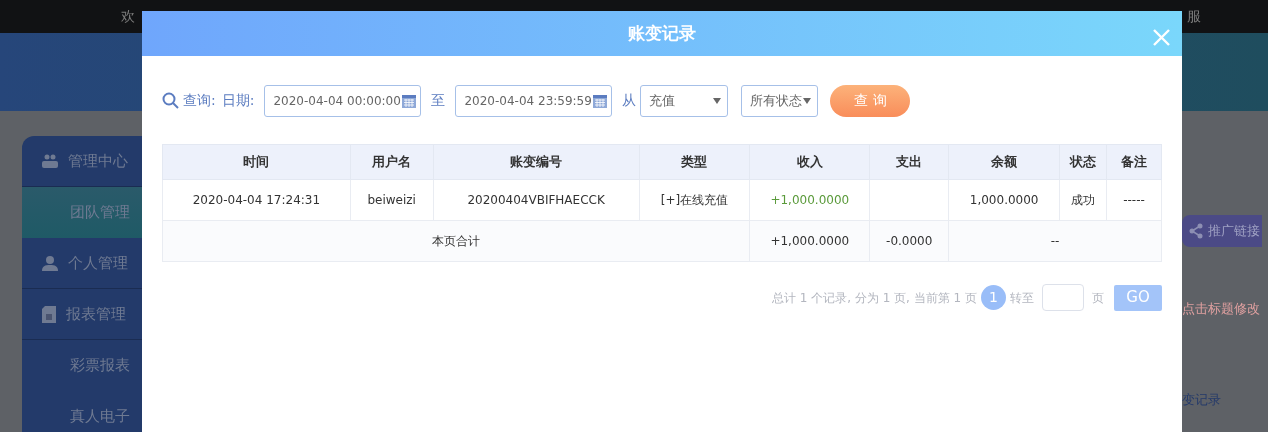  I want to click on pagination-summary: 总计 1 个记录, 分为 1 页, 当前第 1 页, so click(874, 298).